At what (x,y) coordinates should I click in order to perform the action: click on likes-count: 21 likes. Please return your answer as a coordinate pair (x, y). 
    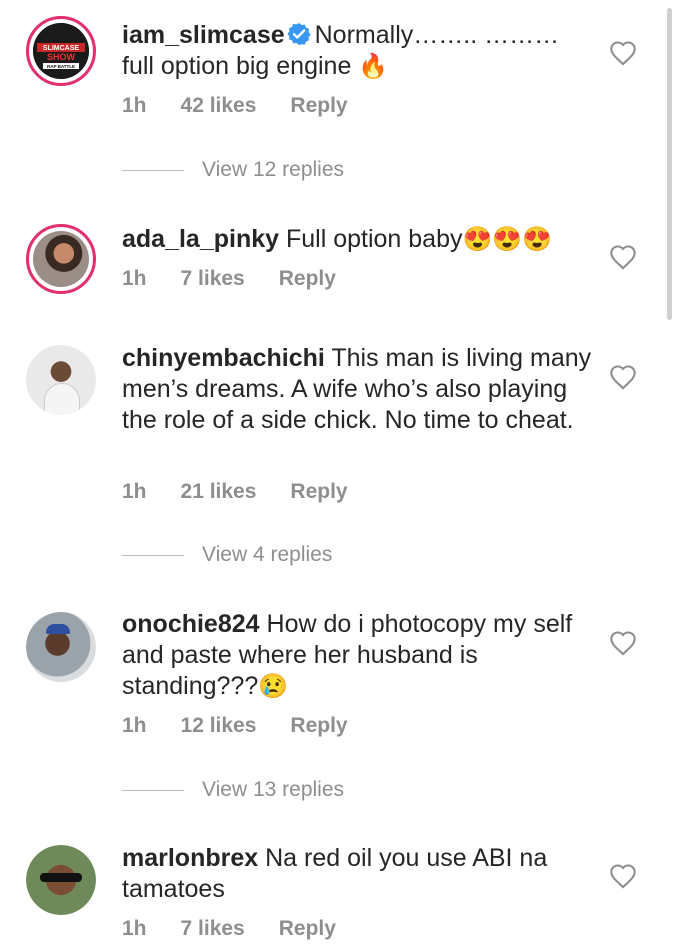
    Looking at the image, I should click on (219, 491).